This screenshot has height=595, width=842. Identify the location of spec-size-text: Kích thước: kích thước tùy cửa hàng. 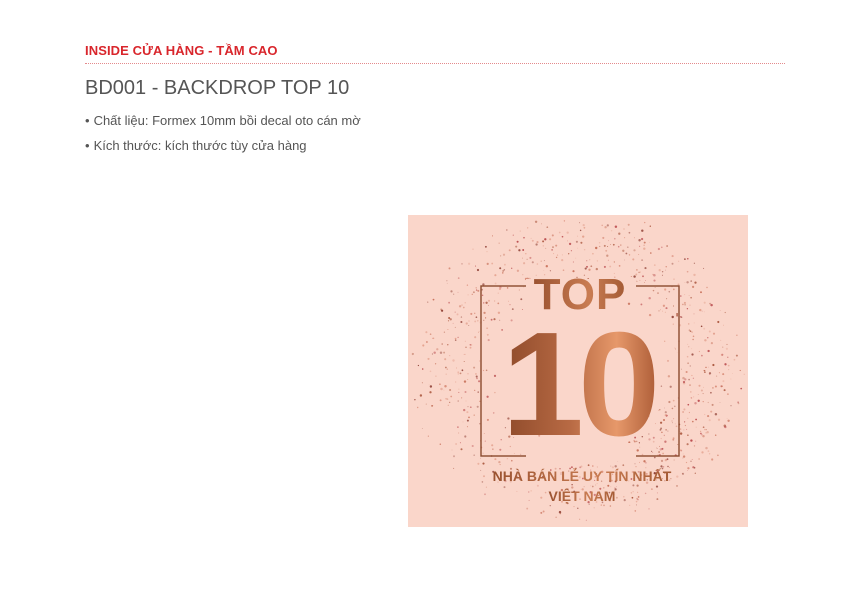
(200, 145).